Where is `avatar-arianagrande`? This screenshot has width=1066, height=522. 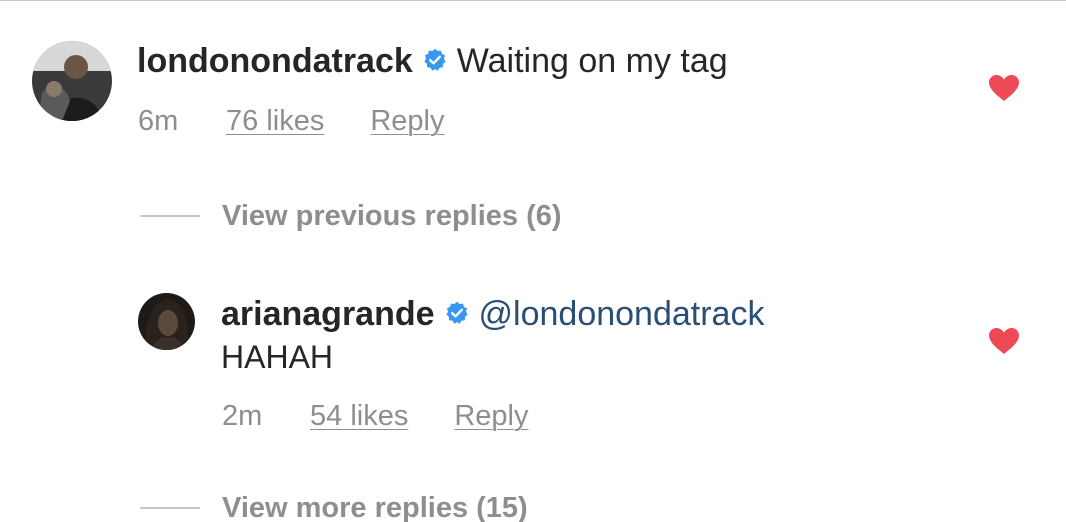 avatar-arianagrande is located at coordinates (166, 321).